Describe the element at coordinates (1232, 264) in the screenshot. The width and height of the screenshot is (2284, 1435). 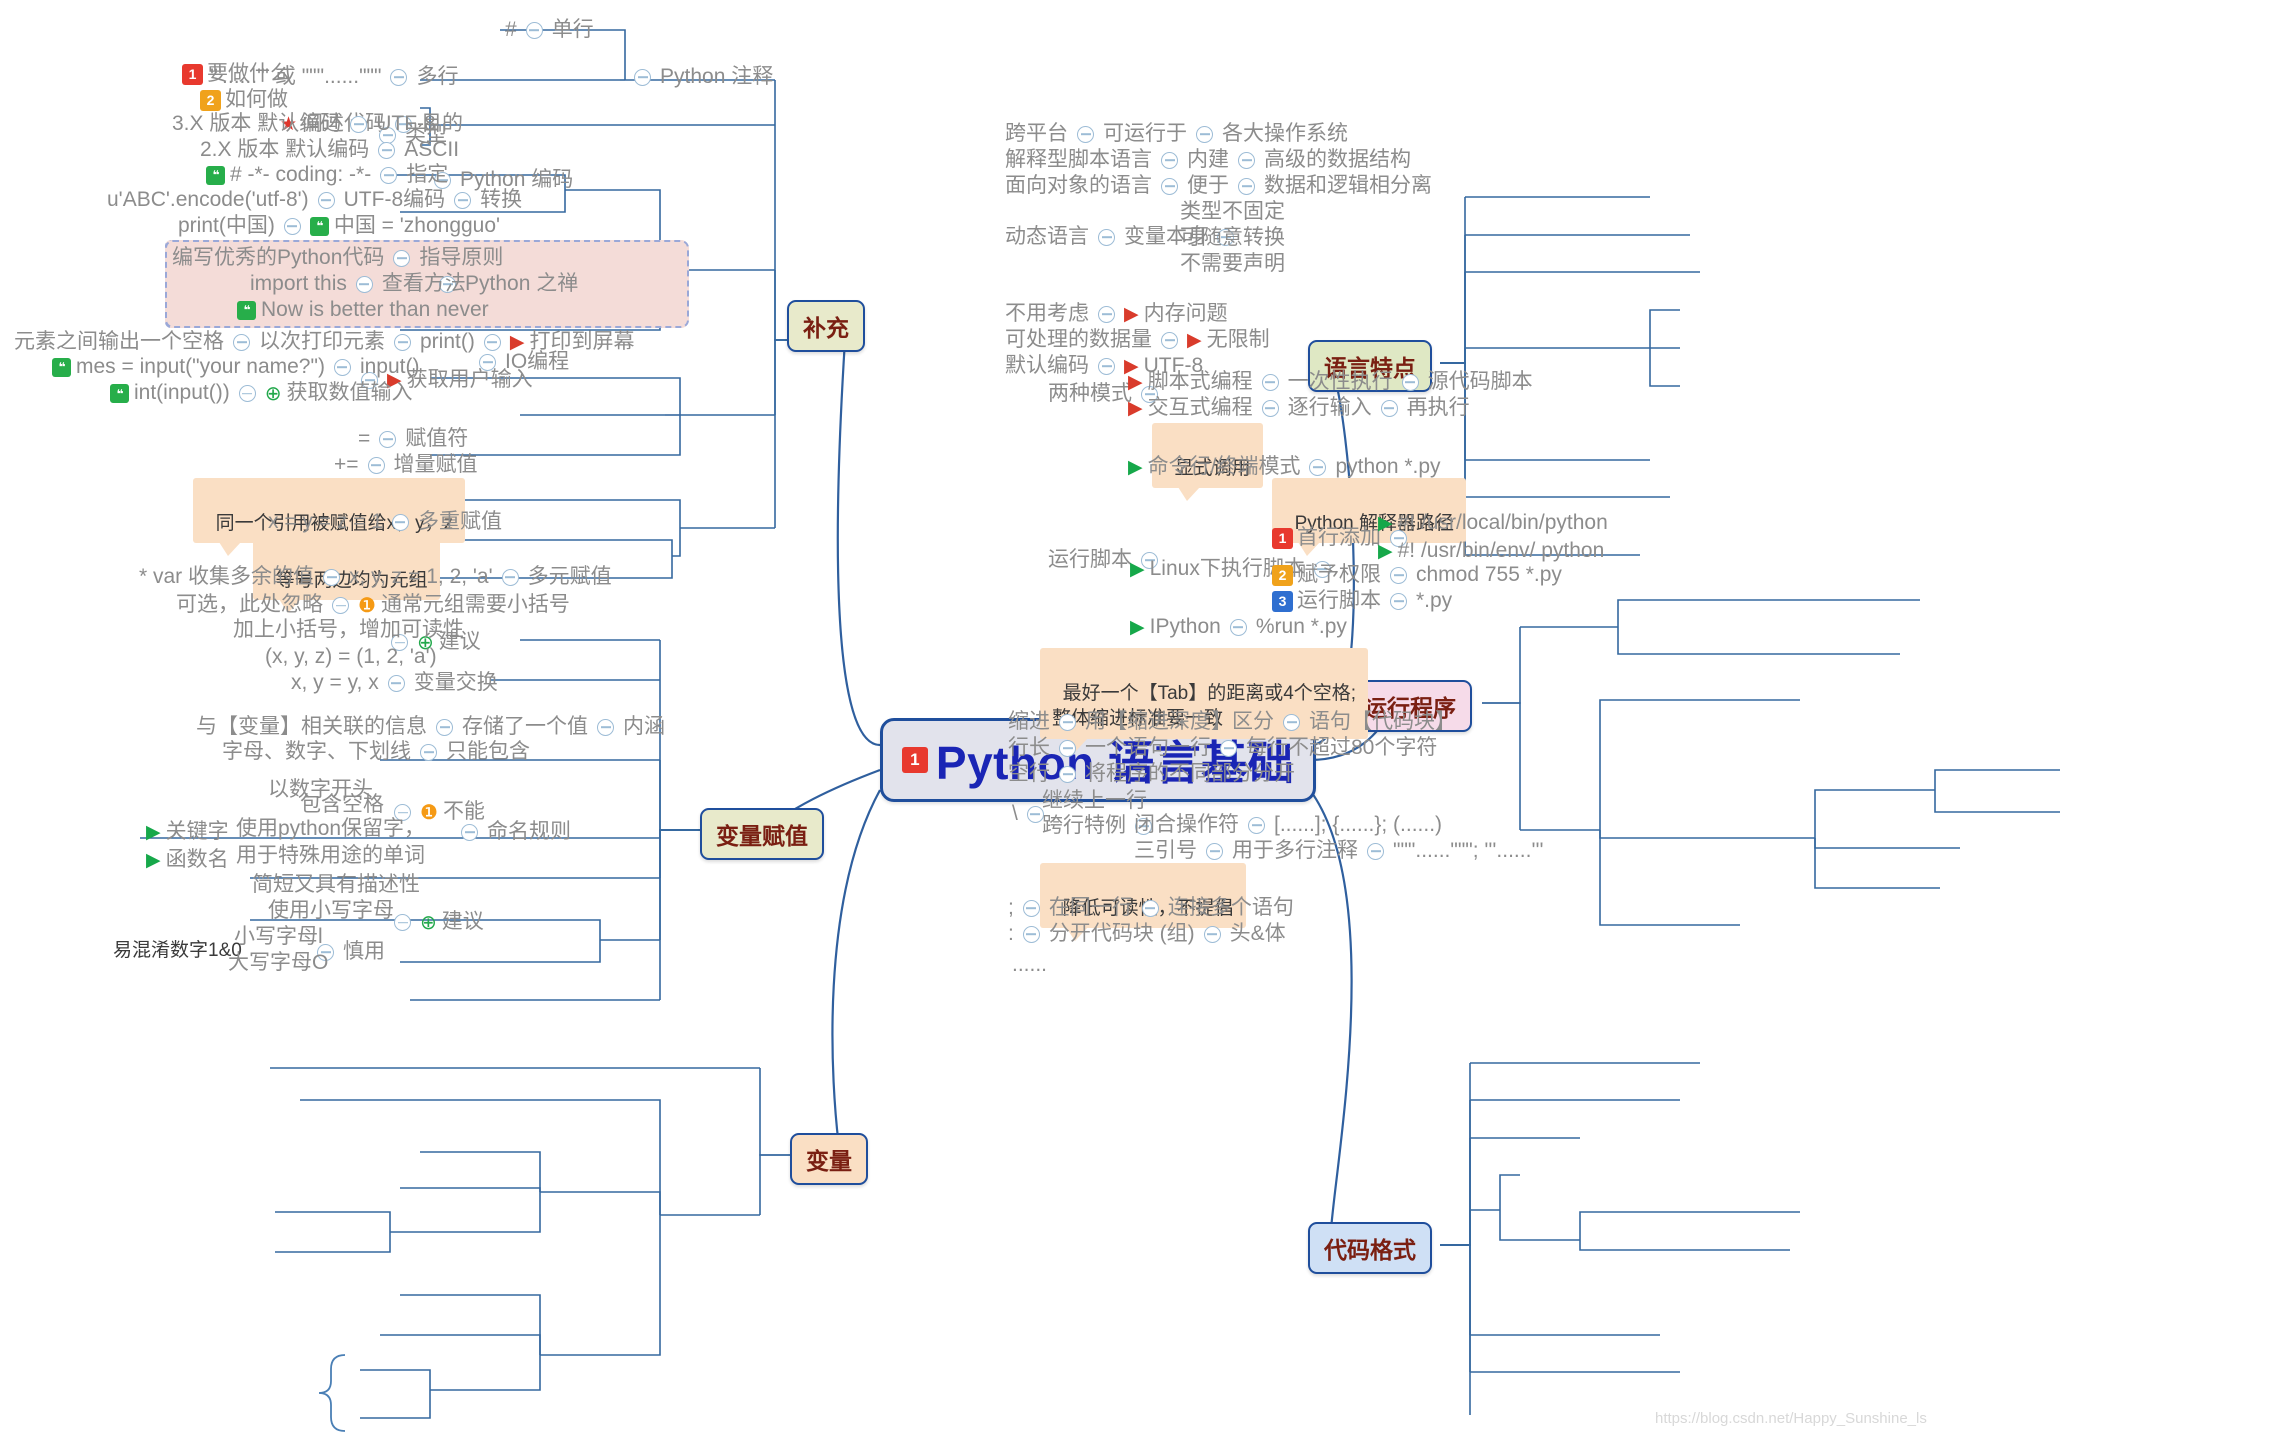
I see `node-dynamic-item-3: 不需要声明` at that location.